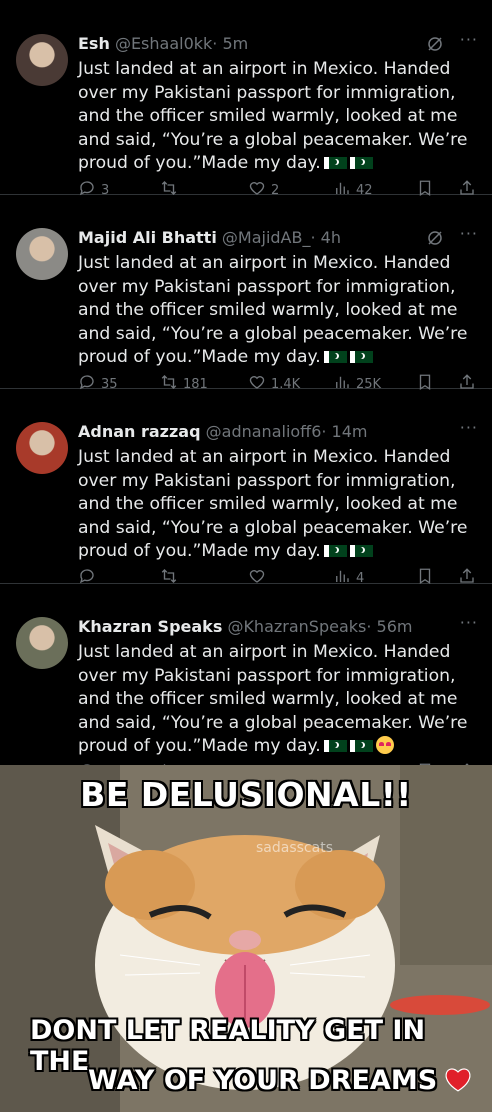 The width and height of the screenshot is (492, 1112). Describe the element at coordinates (344, 431) in the screenshot. I see `timestamp: · 14m` at that location.